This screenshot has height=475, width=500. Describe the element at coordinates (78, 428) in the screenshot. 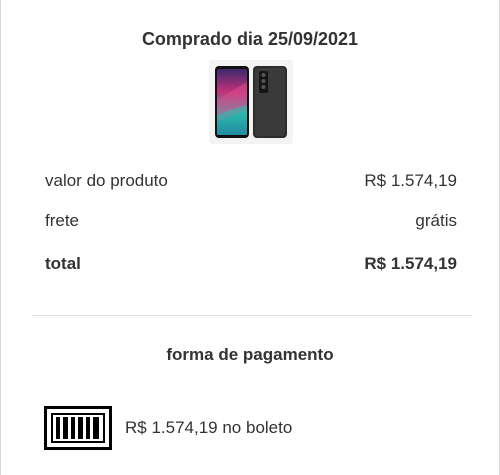

I see `barcode-boleto-icon` at that location.